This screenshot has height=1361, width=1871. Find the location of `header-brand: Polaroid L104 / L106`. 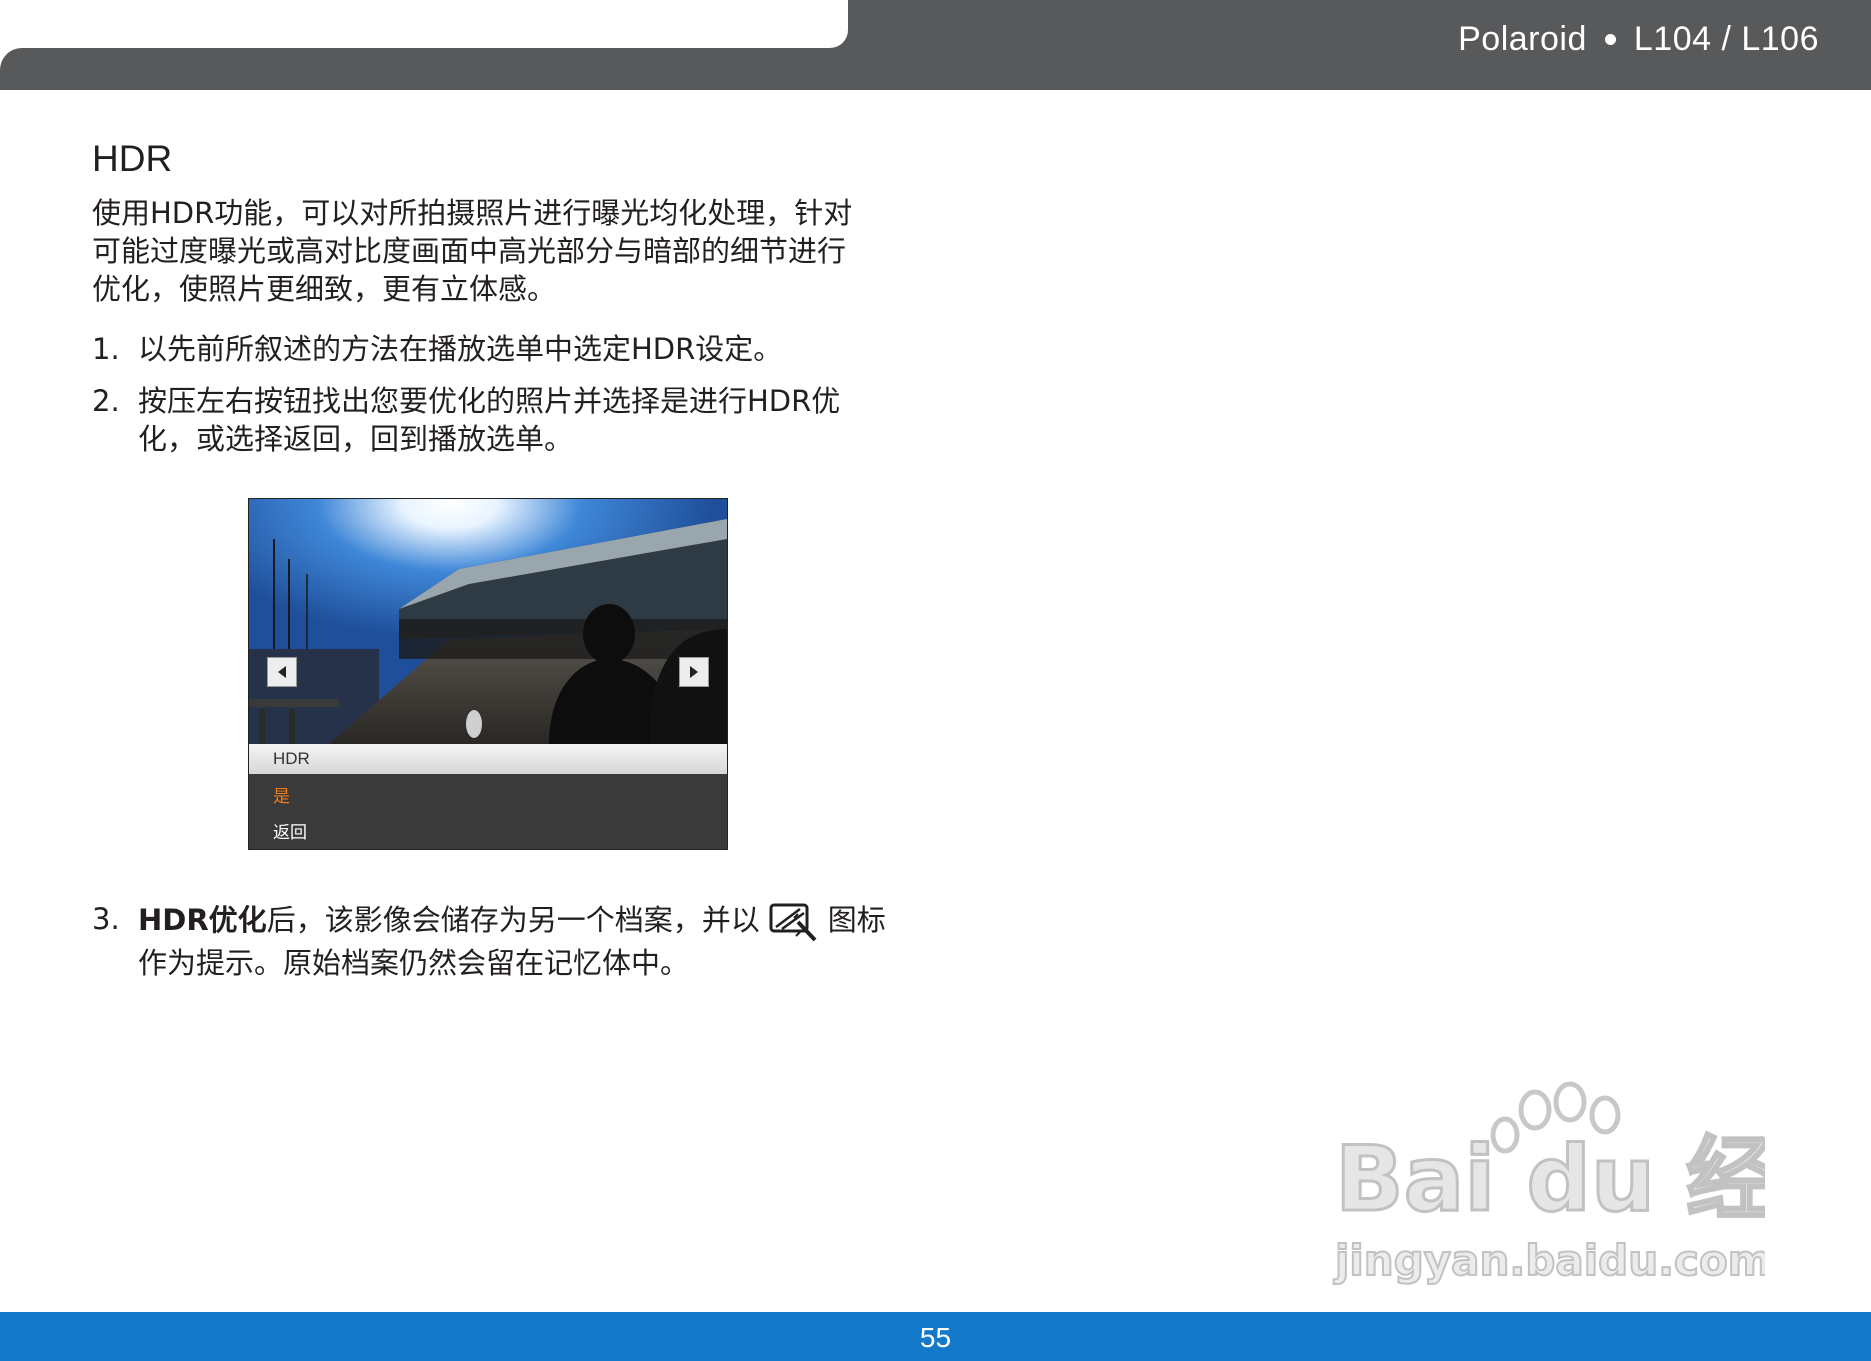

header-brand: Polaroid L104 / L106 is located at coordinates (1638, 39).